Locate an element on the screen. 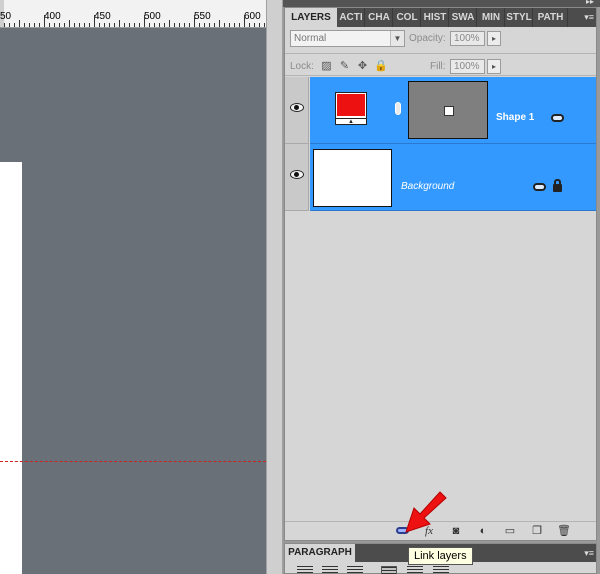 The height and width of the screenshot is (574, 600). lock-label: Lock: is located at coordinates (302, 66).